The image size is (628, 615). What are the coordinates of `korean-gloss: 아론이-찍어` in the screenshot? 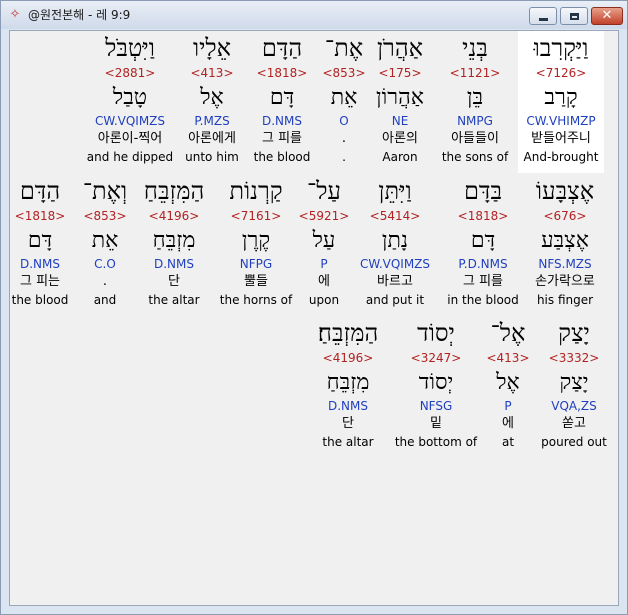 It's located at (130, 138).